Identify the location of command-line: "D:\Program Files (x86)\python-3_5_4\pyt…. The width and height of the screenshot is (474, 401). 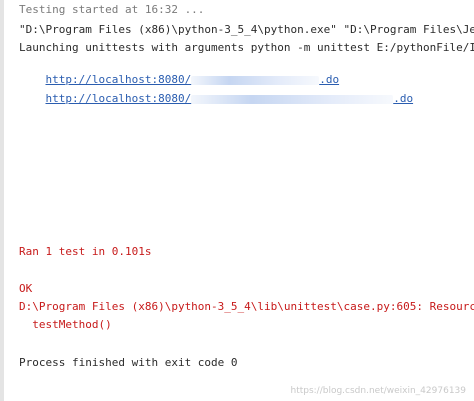
(246, 29).